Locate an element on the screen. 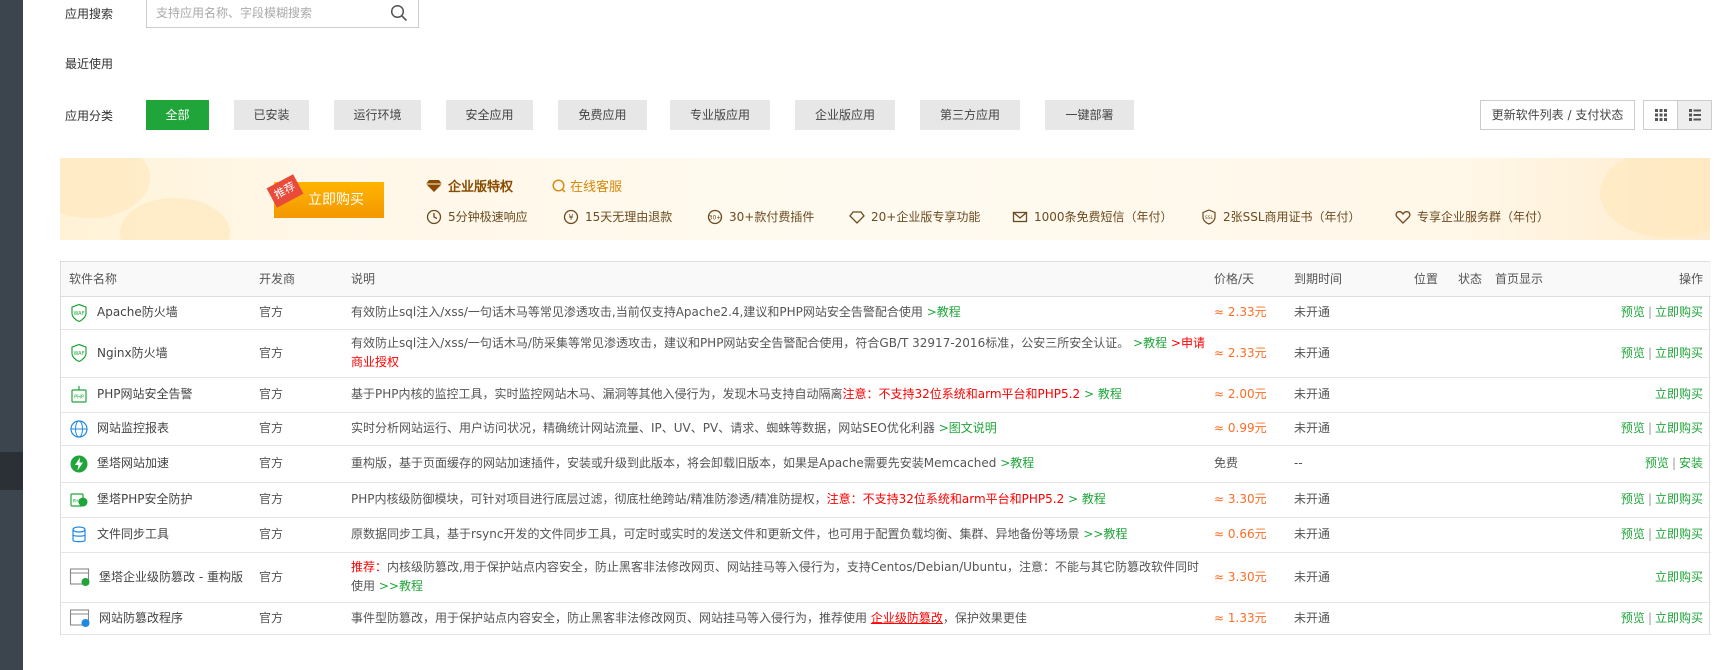 The image size is (1721, 670). online-service-link: 在线客服 is located at coordinates (587, 185).